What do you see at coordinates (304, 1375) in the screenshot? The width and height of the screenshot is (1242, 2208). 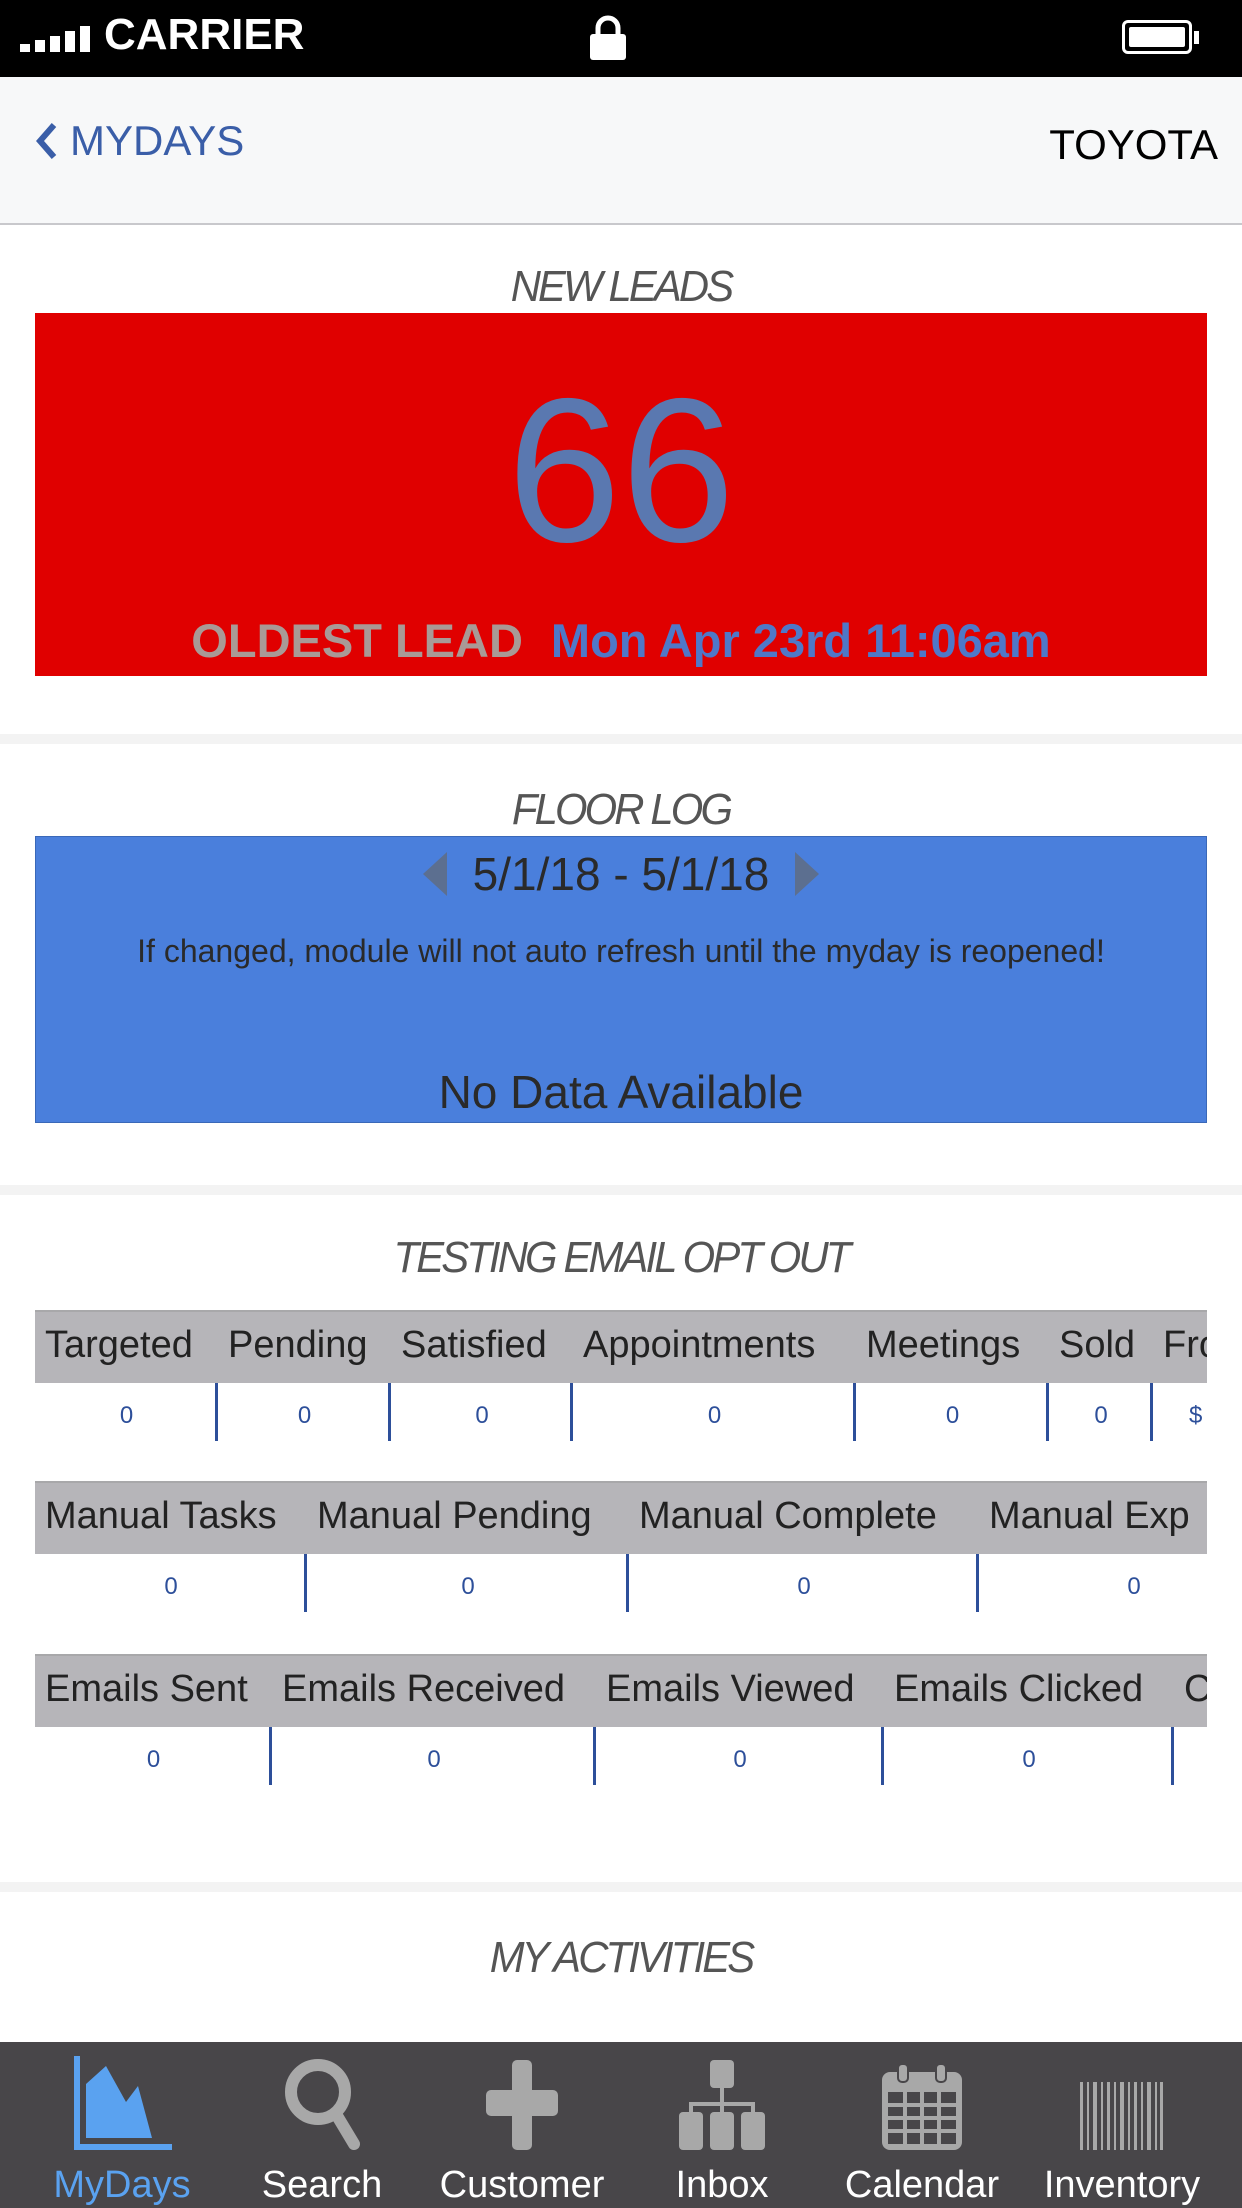 I see `stat-column: Pending 0` at bounding box center [304, 1375].